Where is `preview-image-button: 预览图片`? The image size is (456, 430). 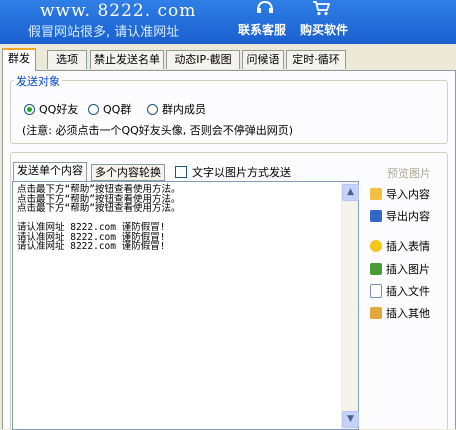
preview-image-button: 预览图片 is located at coordinates (409, 173).